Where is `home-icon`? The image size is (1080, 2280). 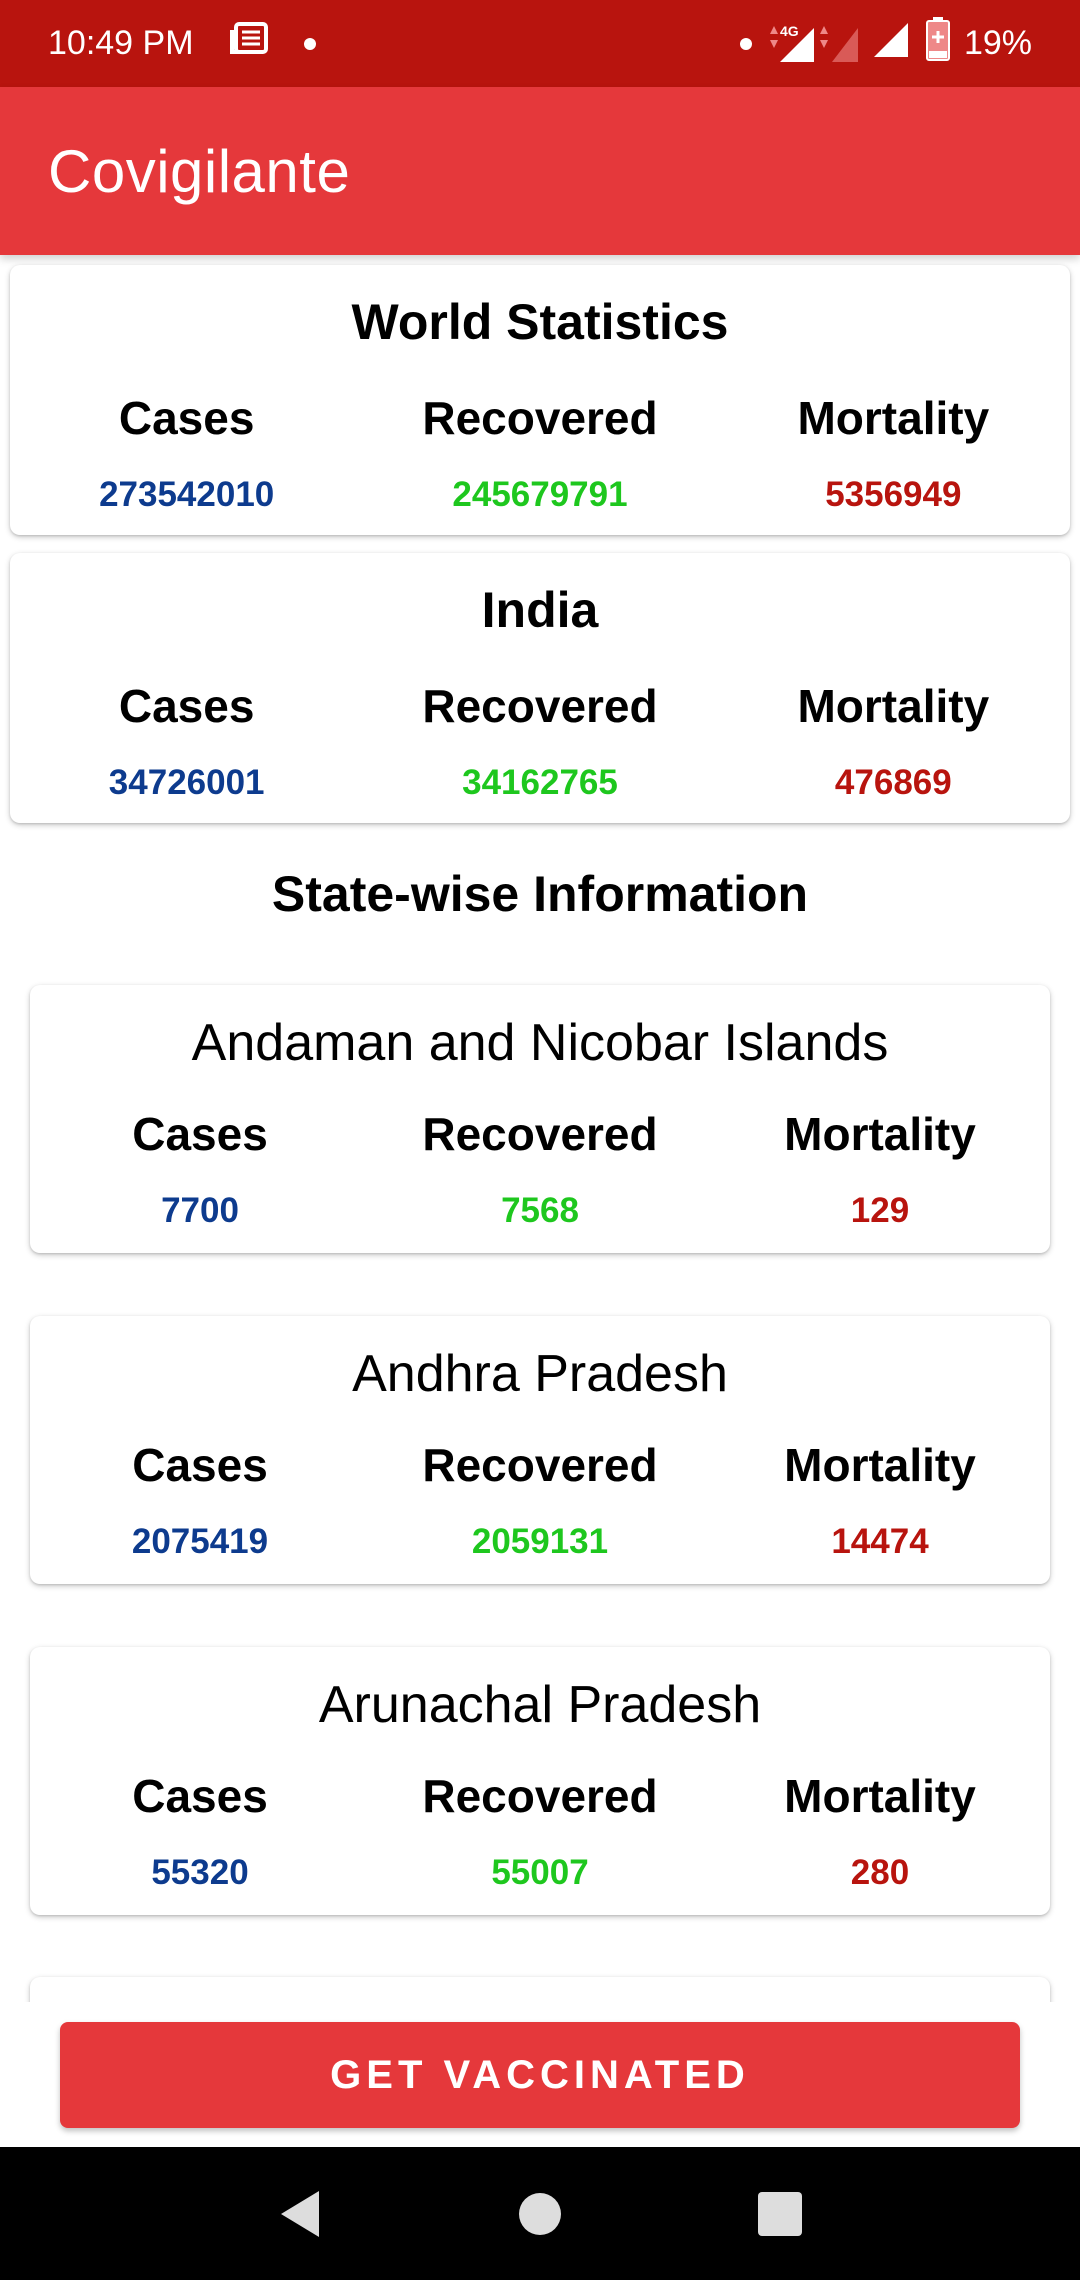
home-icon is located at coordinates (540, 2214).